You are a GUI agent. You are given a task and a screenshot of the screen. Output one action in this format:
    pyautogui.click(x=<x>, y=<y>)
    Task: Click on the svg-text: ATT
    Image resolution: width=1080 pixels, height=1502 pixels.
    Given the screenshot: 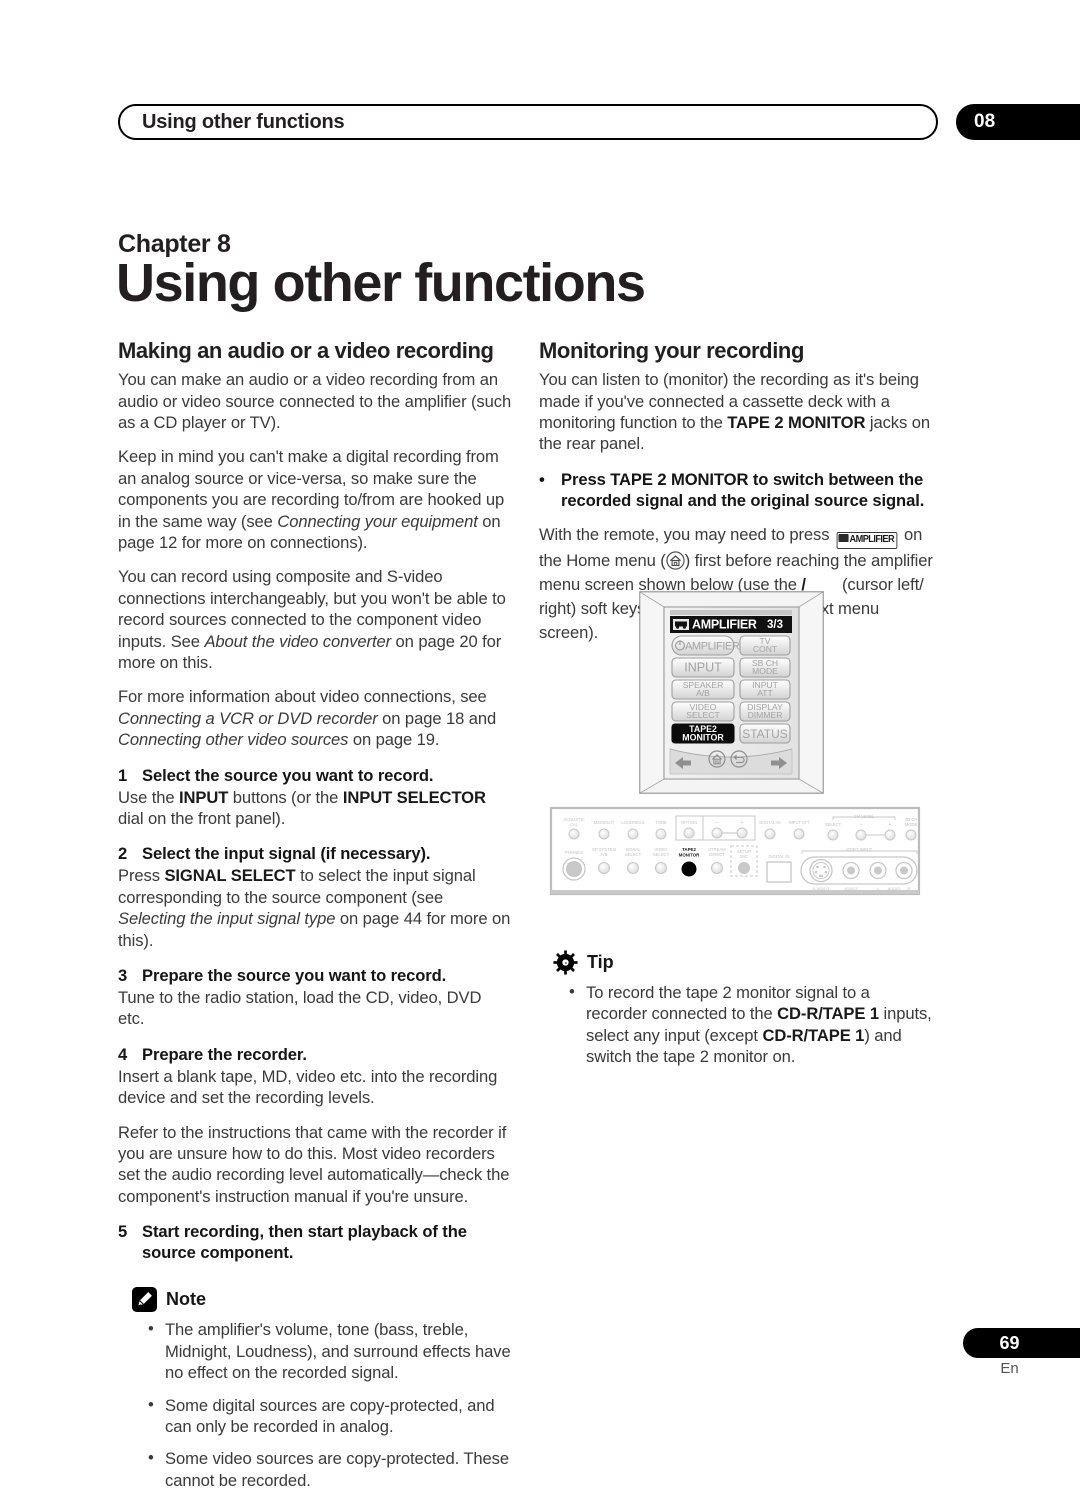 What is the action you would take?
    pyautogui.click(x=765, y=693)
    